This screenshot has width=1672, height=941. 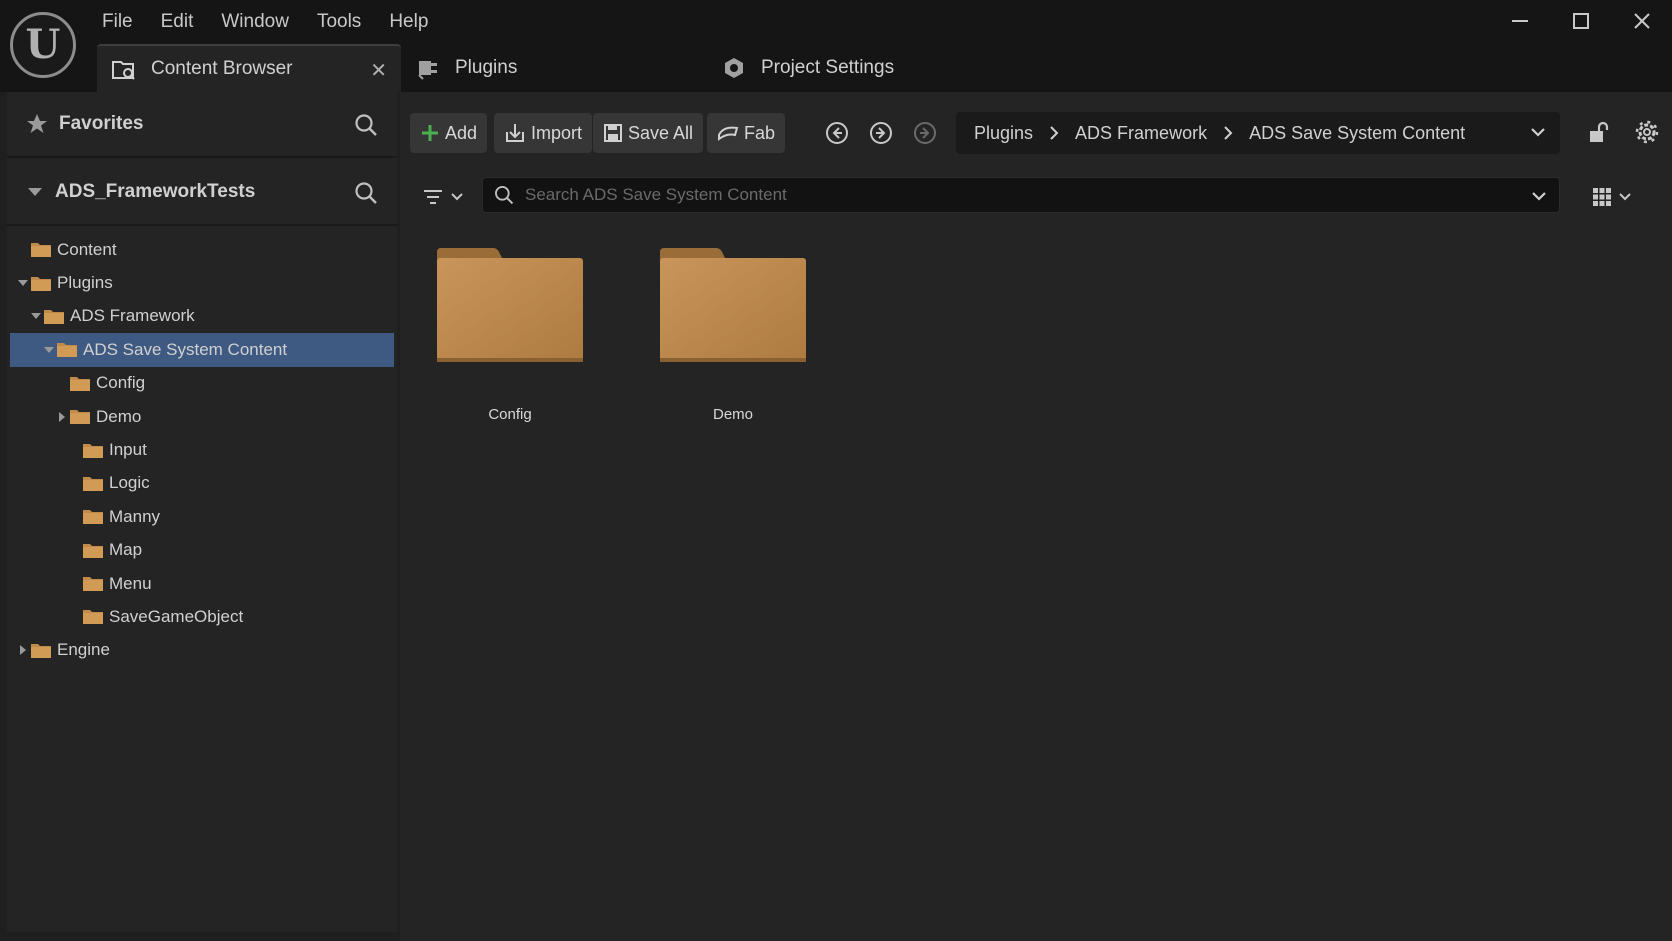 I want to click on tab-plugins: Plugins, so click(x=554, y=68).